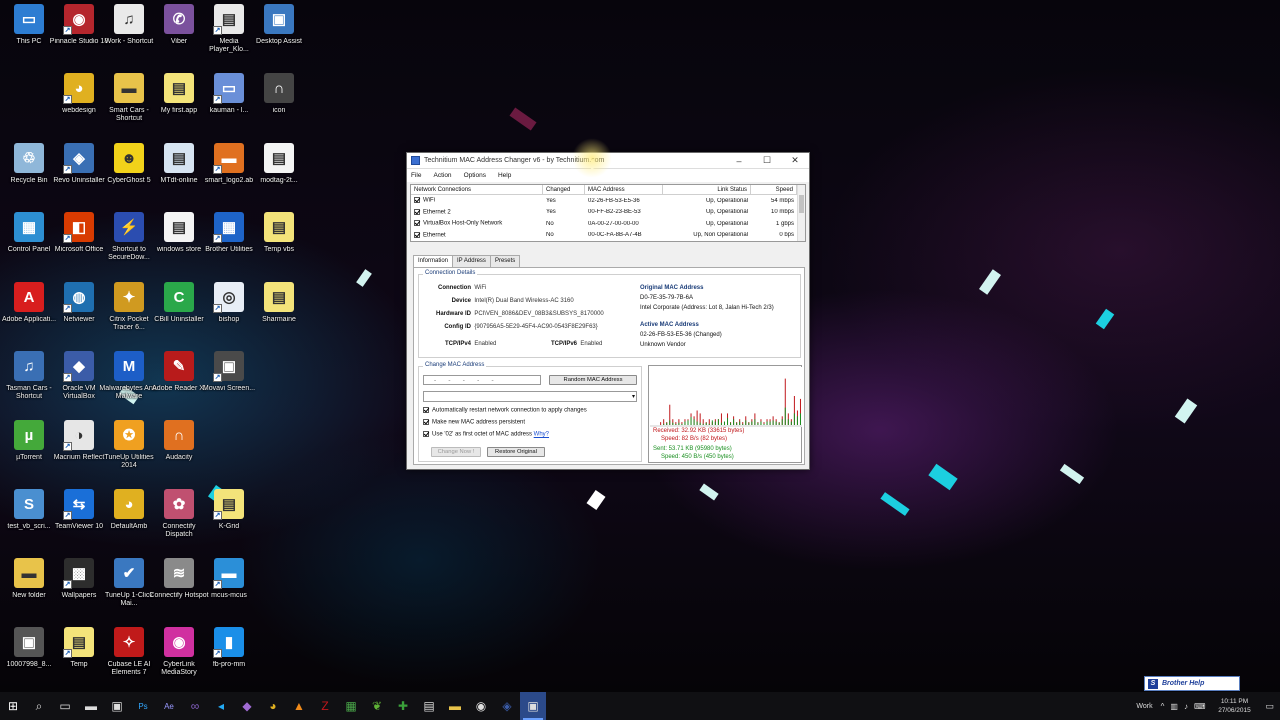 The image size is (1280, 720). I want to click on network-icon: ▥, so click(1174, 706).